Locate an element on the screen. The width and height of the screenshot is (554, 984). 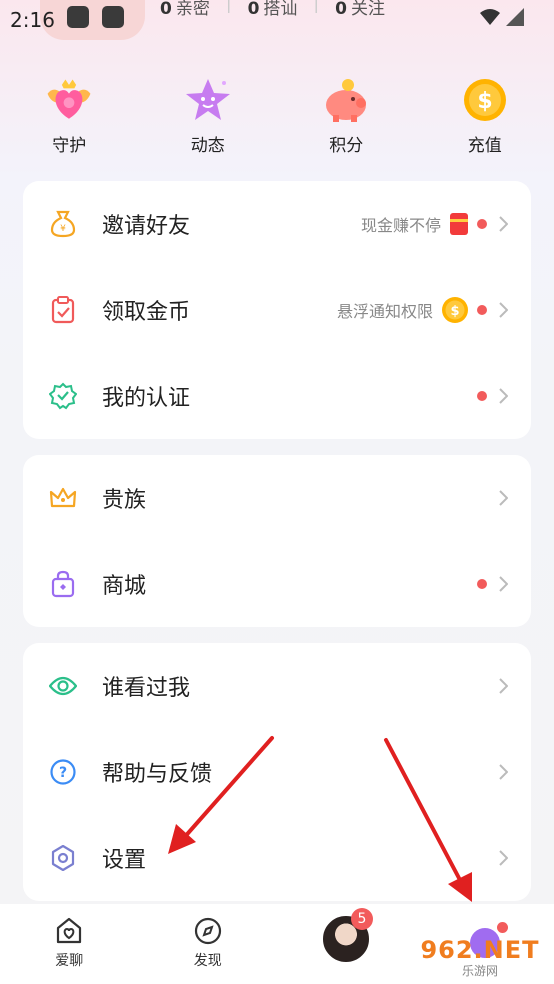
watermark-brand: 962.NET is located at coordinates (480, 949).